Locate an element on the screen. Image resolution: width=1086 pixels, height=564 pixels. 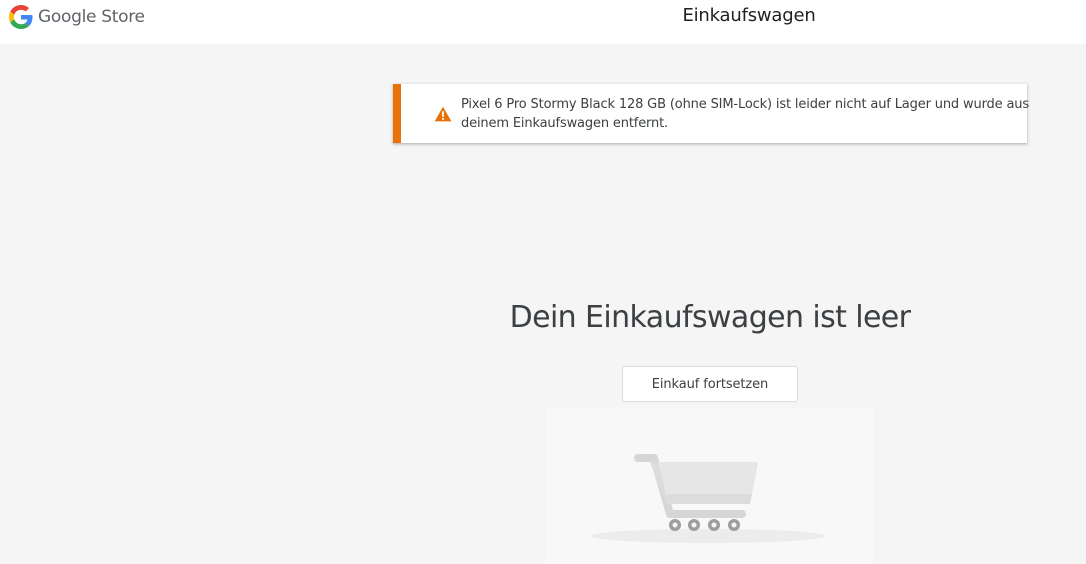
warning-icon is located at coordinates (443, 114).